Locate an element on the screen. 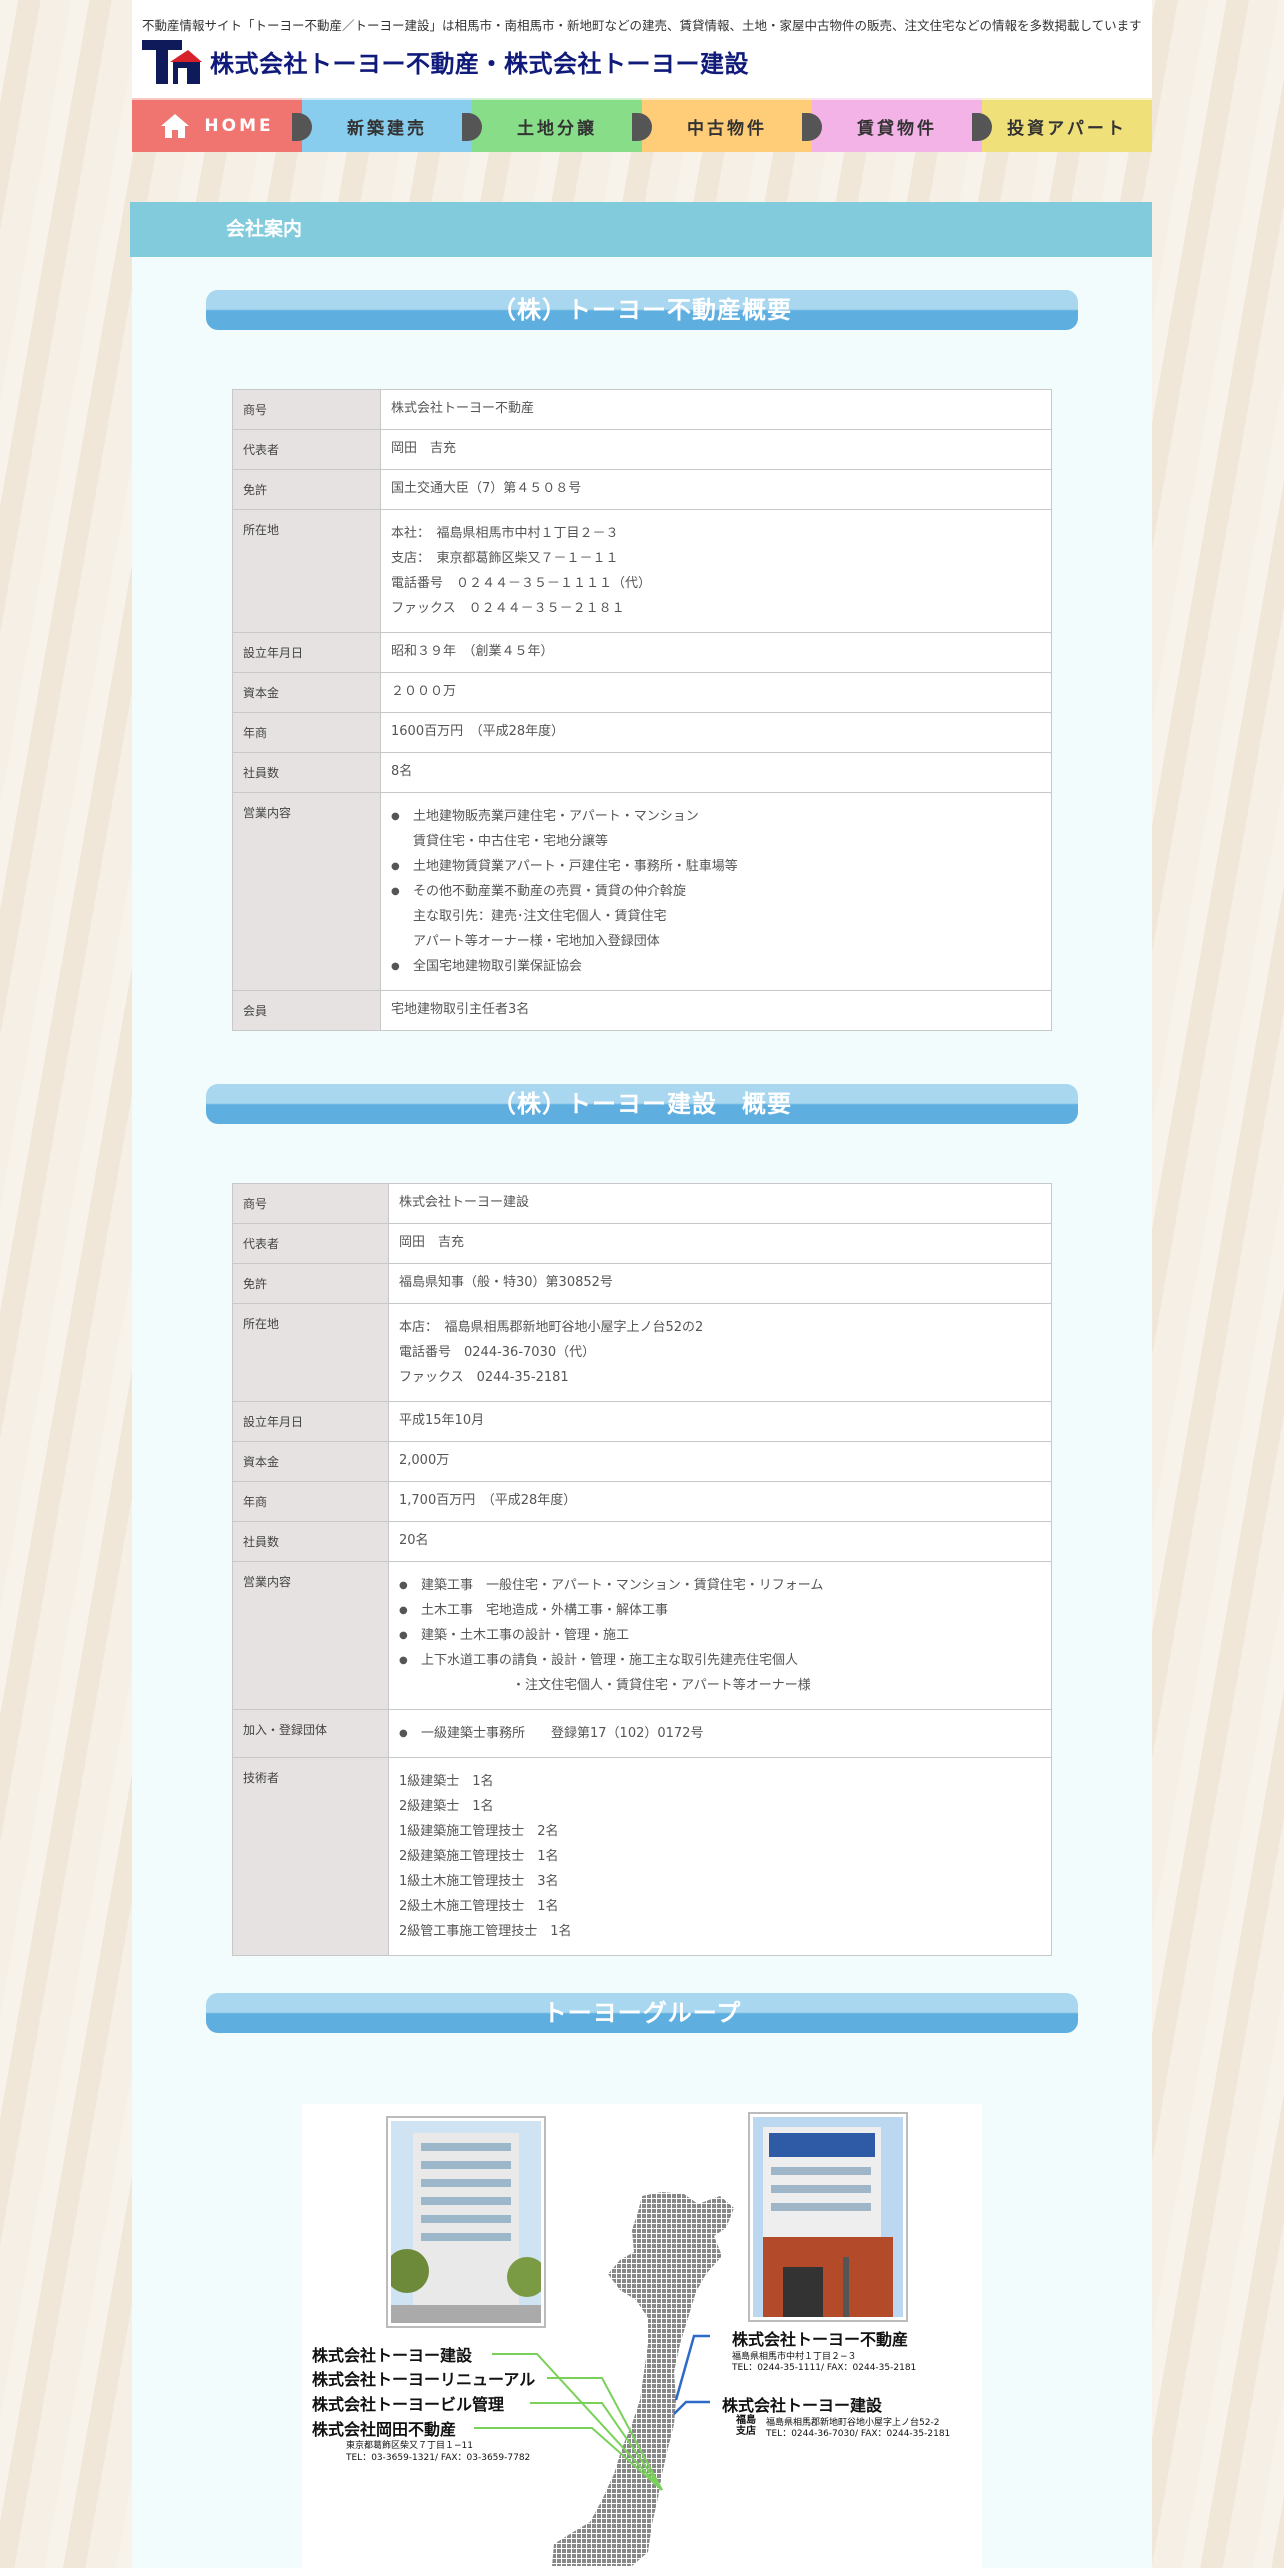 This screenshot has width=1284, height=2568. value-line: 20名 is located at coordinates (414, 1540).